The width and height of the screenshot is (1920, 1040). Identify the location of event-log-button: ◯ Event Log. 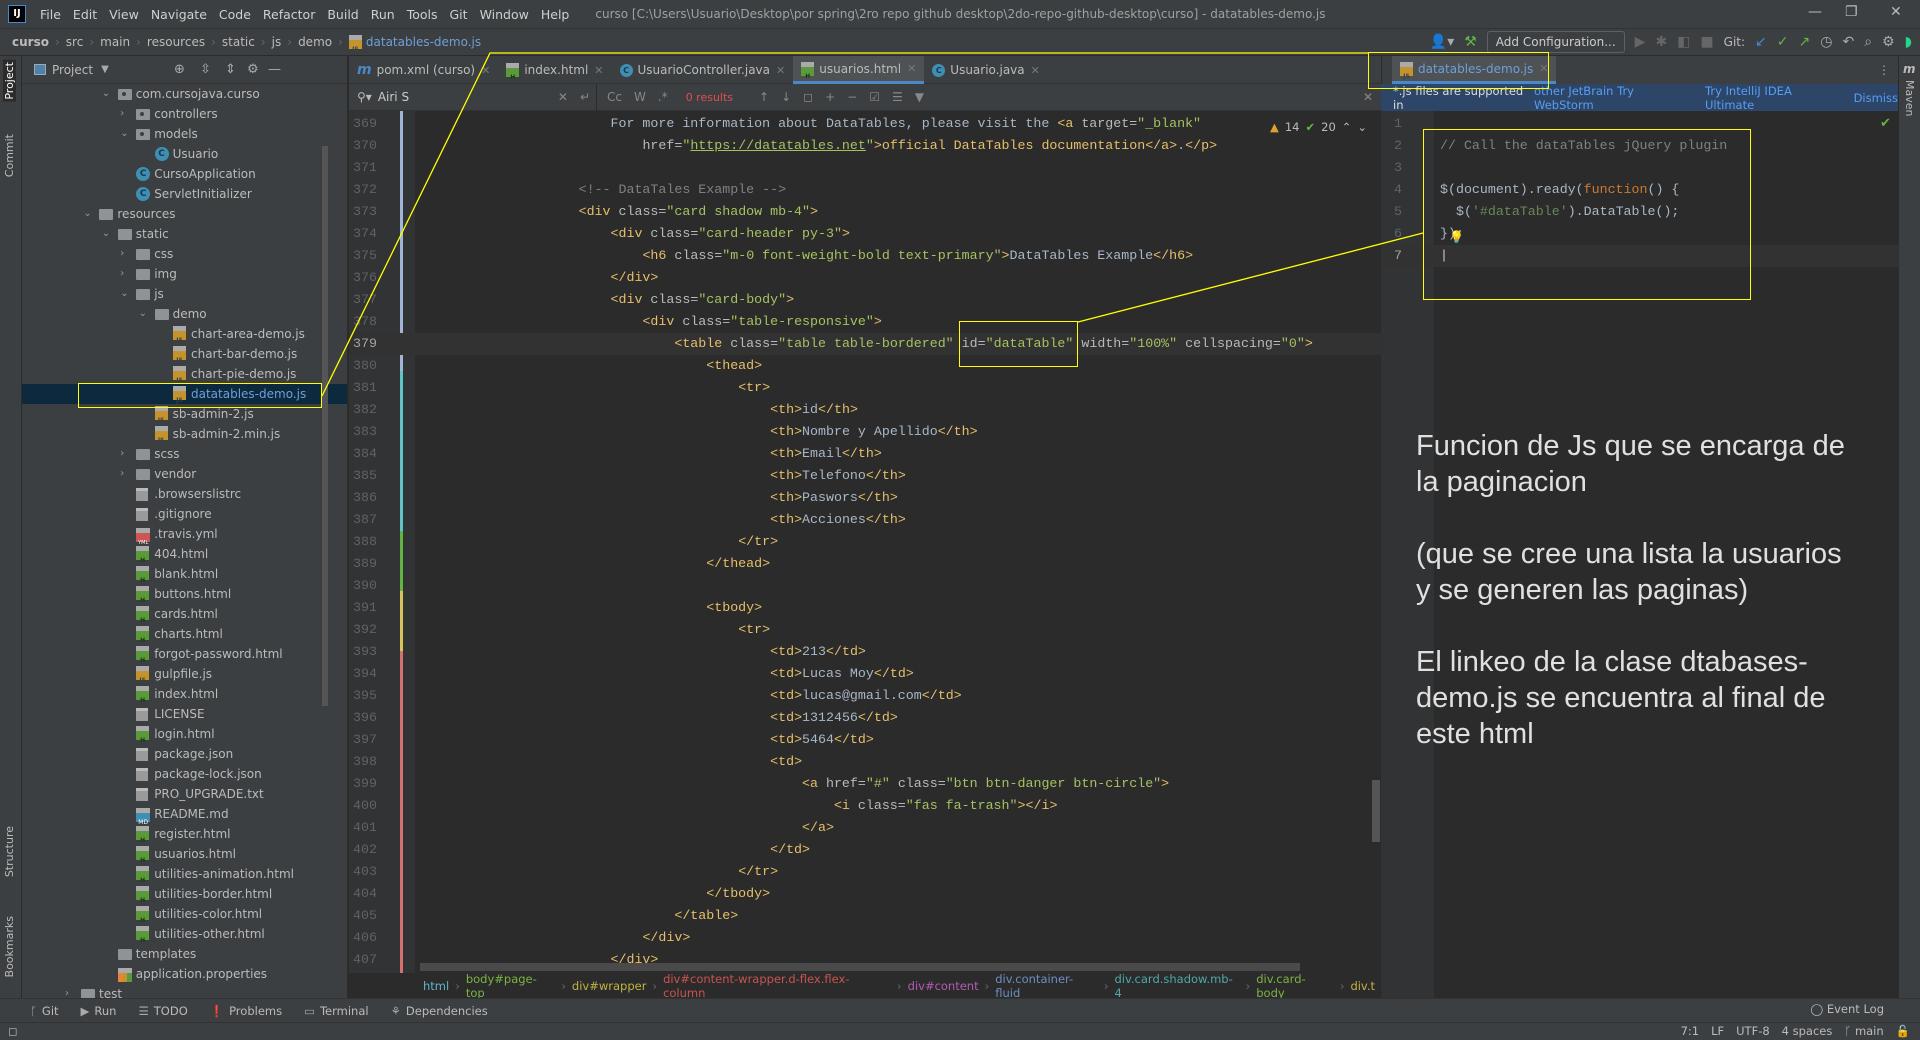
(1847, 1009).